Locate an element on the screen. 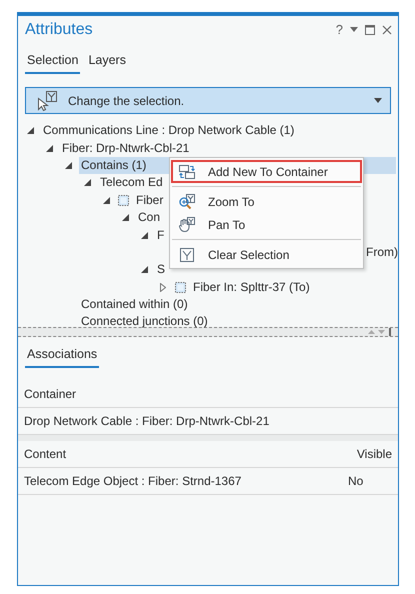 Image resolution: width=415 pixels, height=594 pixels. maximize-icon is located at coordinates (370, 29).